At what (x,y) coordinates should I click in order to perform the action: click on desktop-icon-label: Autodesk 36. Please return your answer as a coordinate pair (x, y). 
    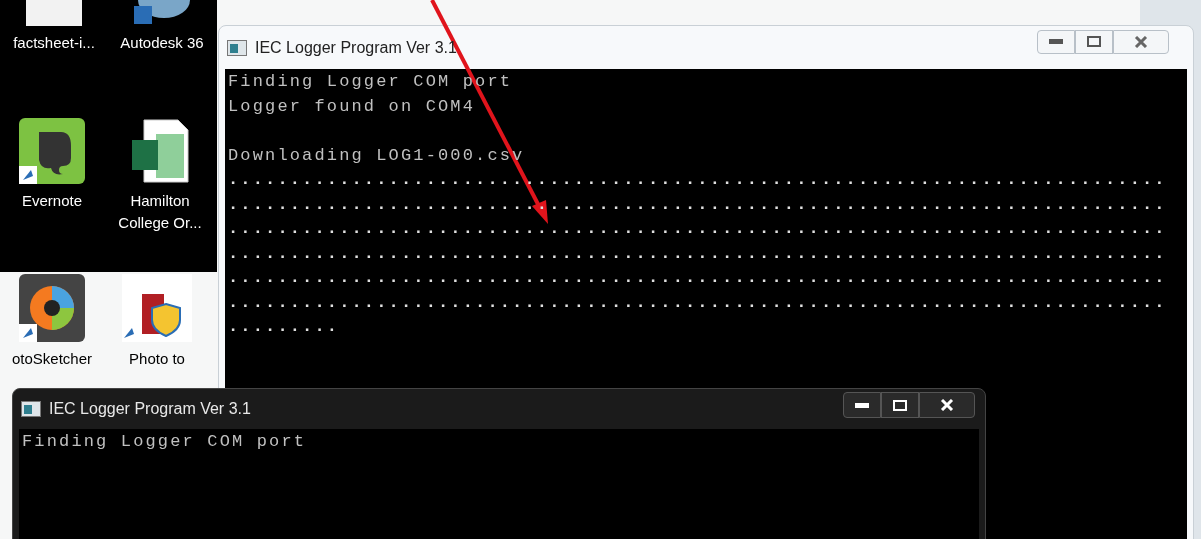
    Looking at the image, I should click on (162, 43).